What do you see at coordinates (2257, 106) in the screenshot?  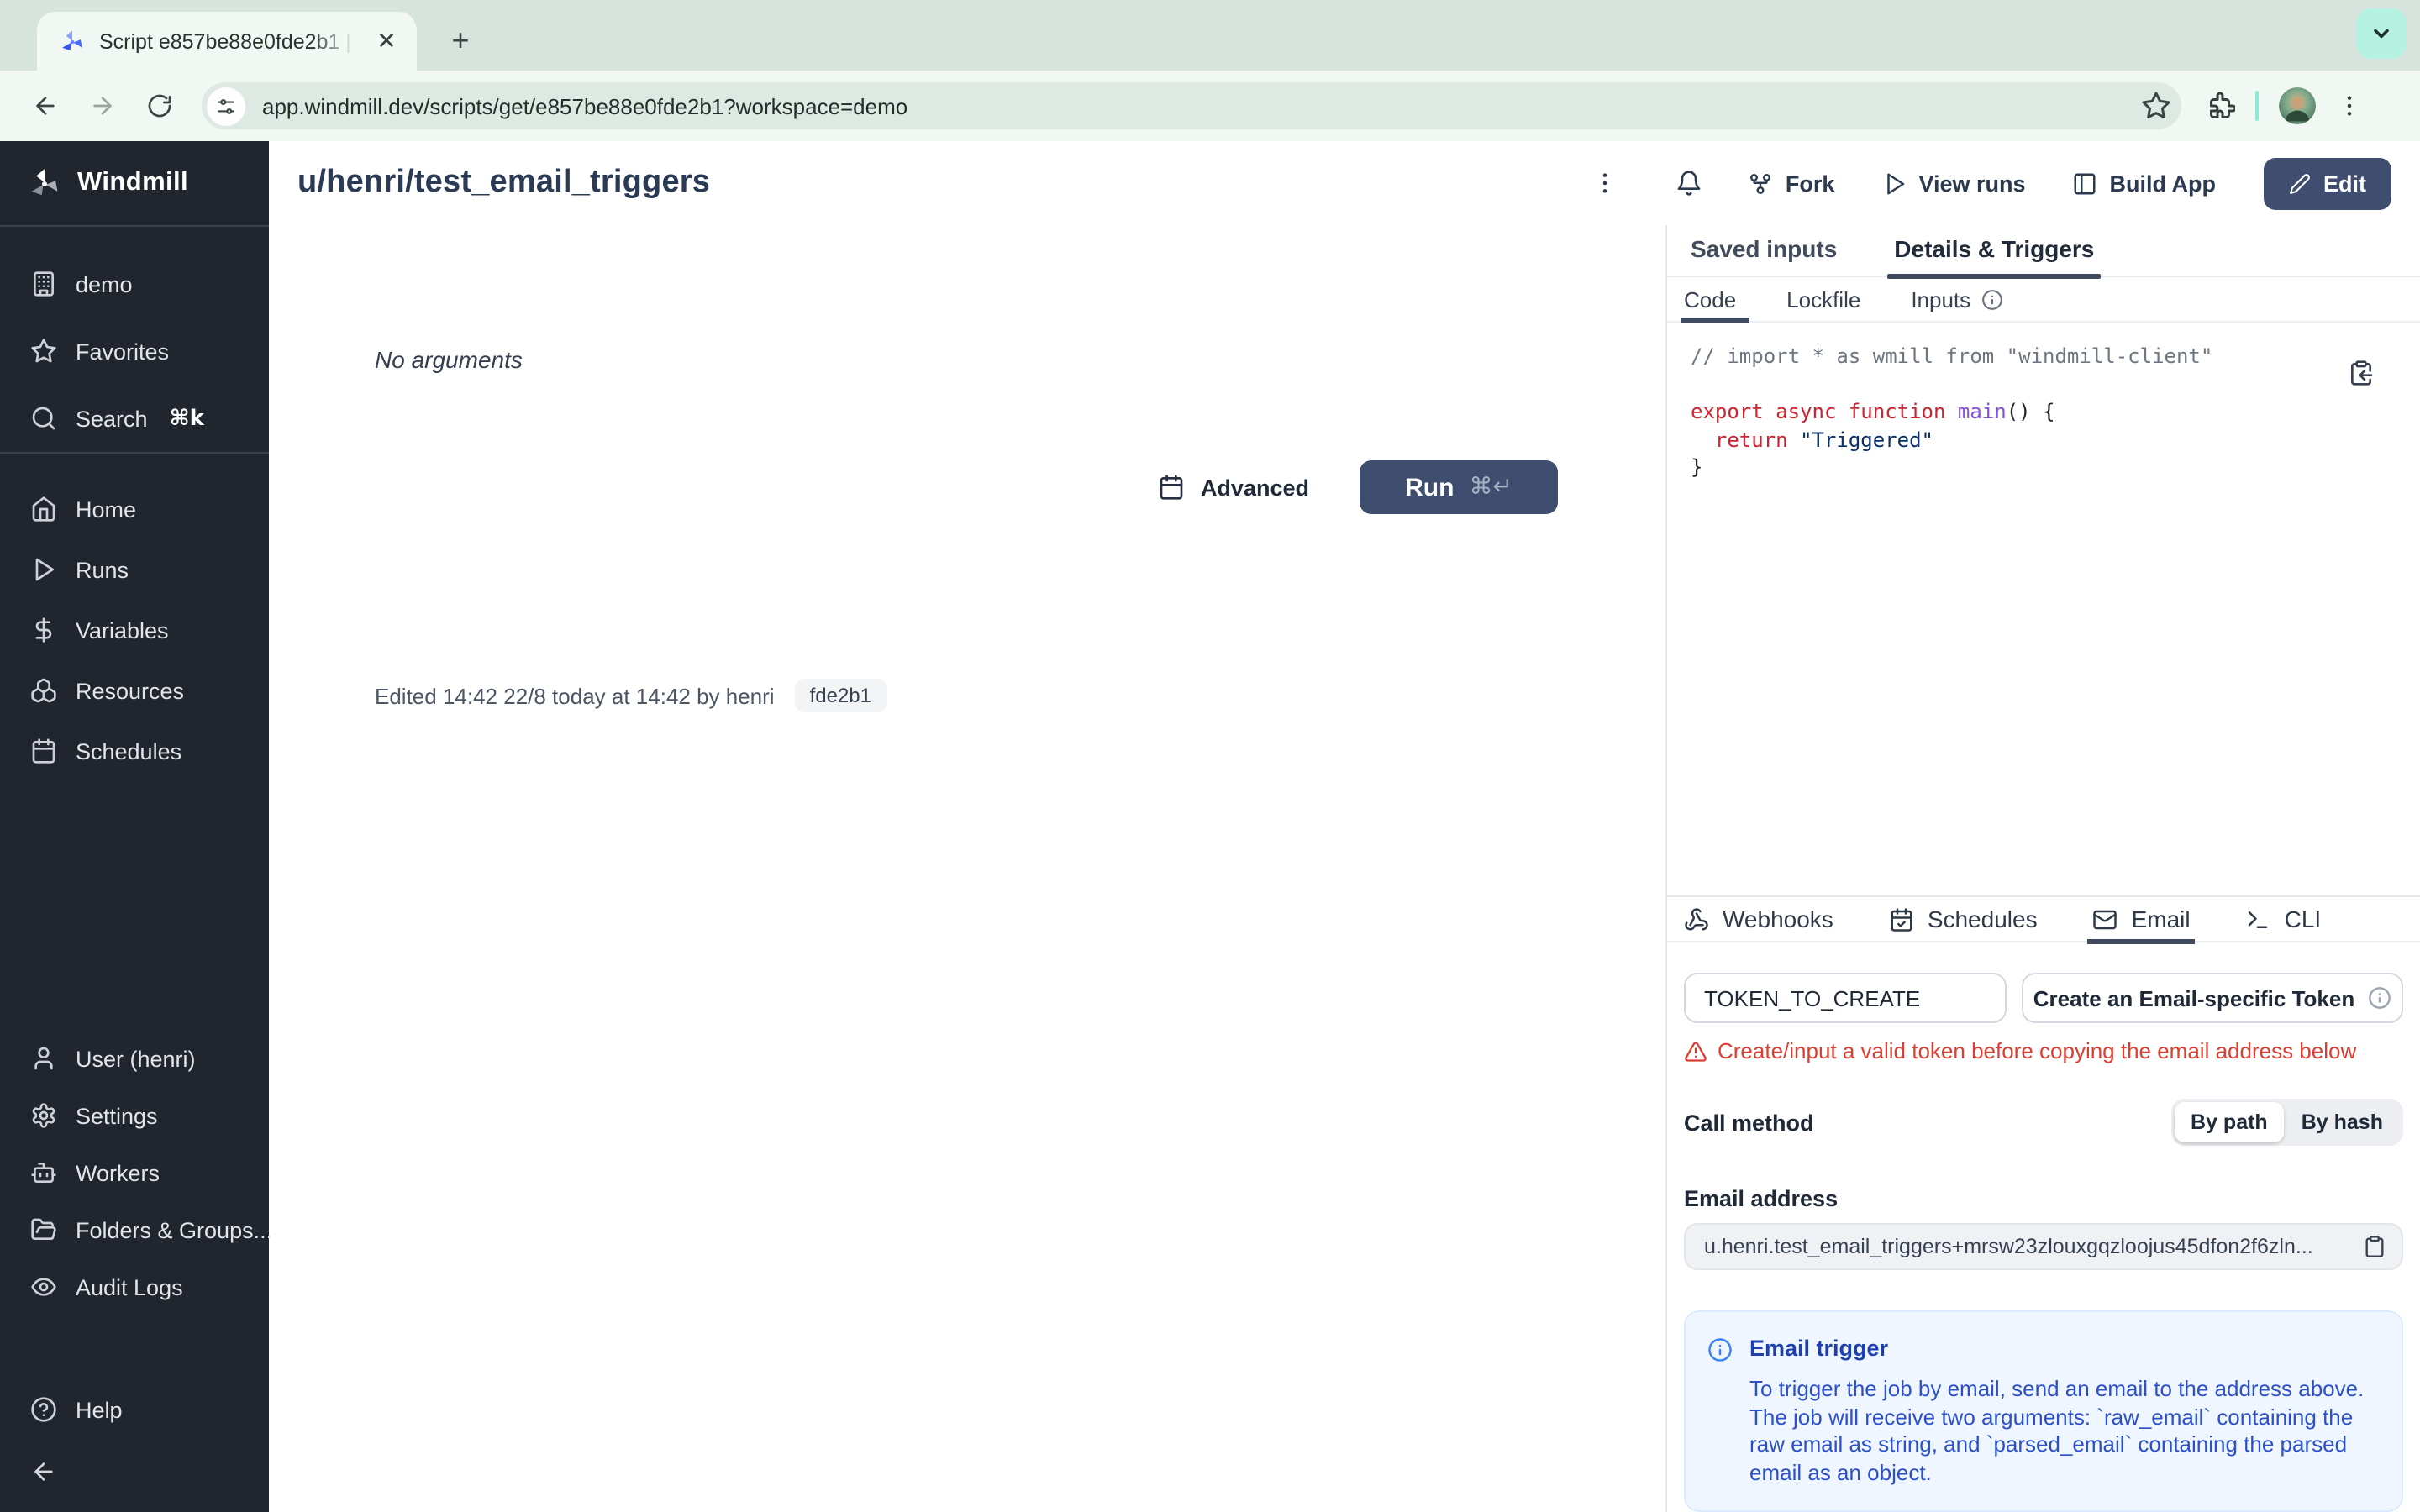 I see `toolbar-separator` at bounding box center [2257, 106].